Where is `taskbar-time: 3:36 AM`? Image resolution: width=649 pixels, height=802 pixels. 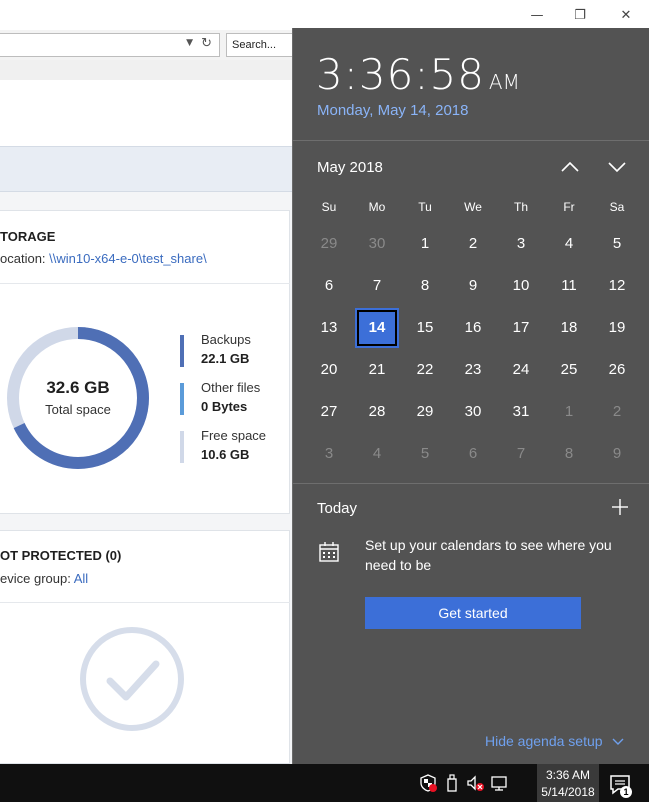 taskbar-time: 3:36 AM is located at coordinates (568, 775).